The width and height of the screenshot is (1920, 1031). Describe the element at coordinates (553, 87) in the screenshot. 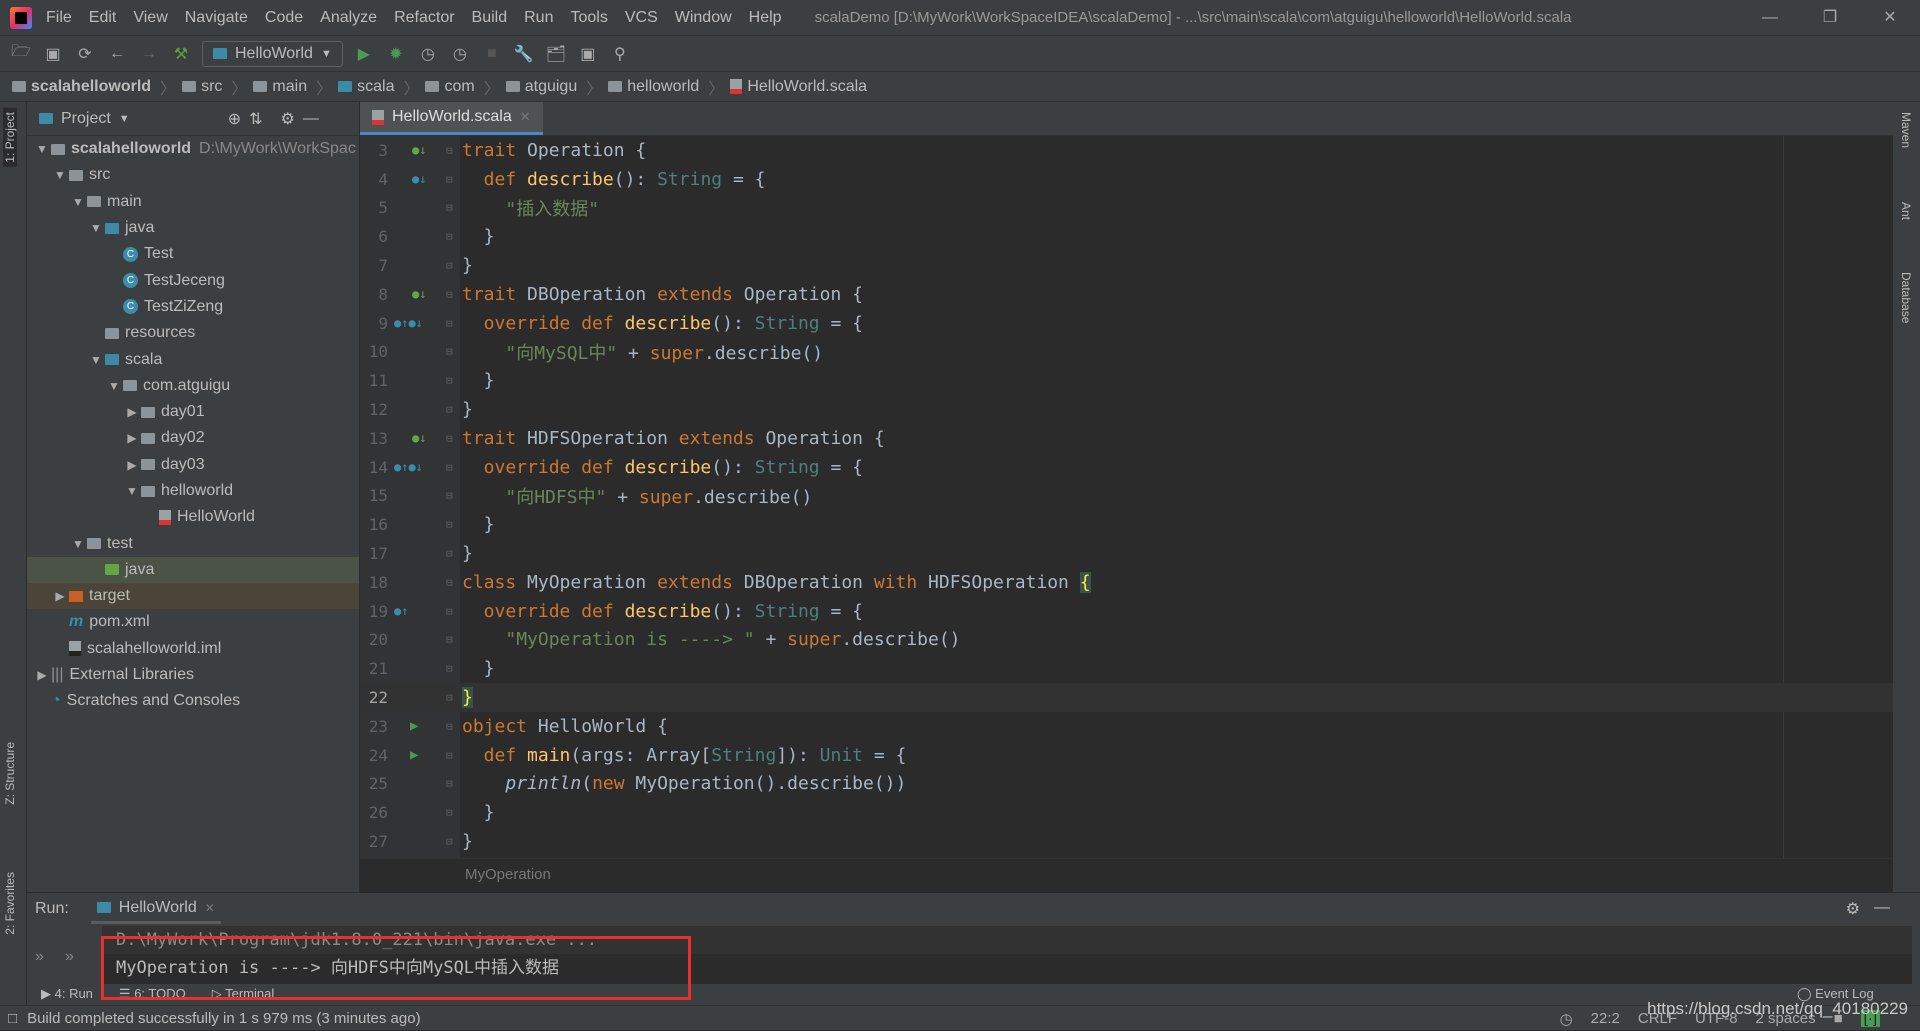

I see `breadcrumb-item: atguigu 〉` at that location.